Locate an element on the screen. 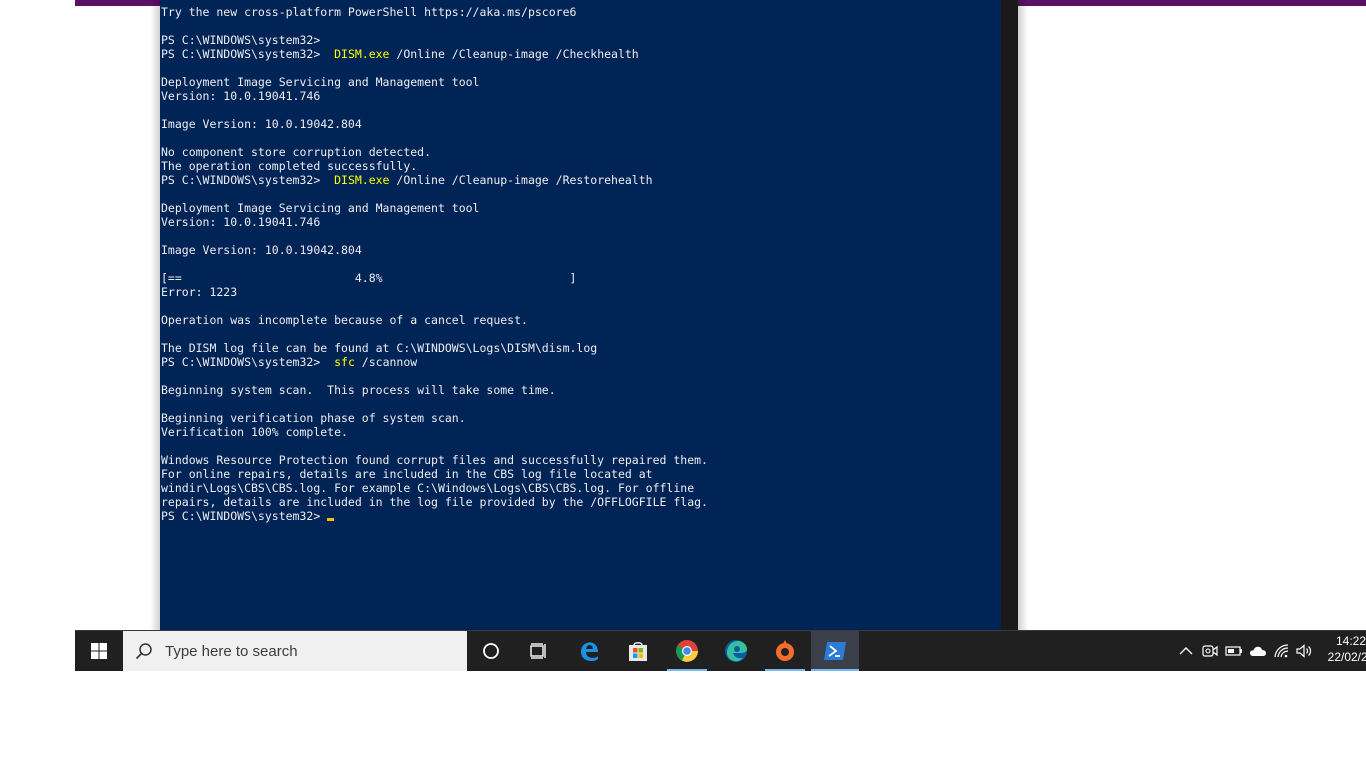 The image size is (1366, 768). console-command: sfc is located at coordinates (344, 362).